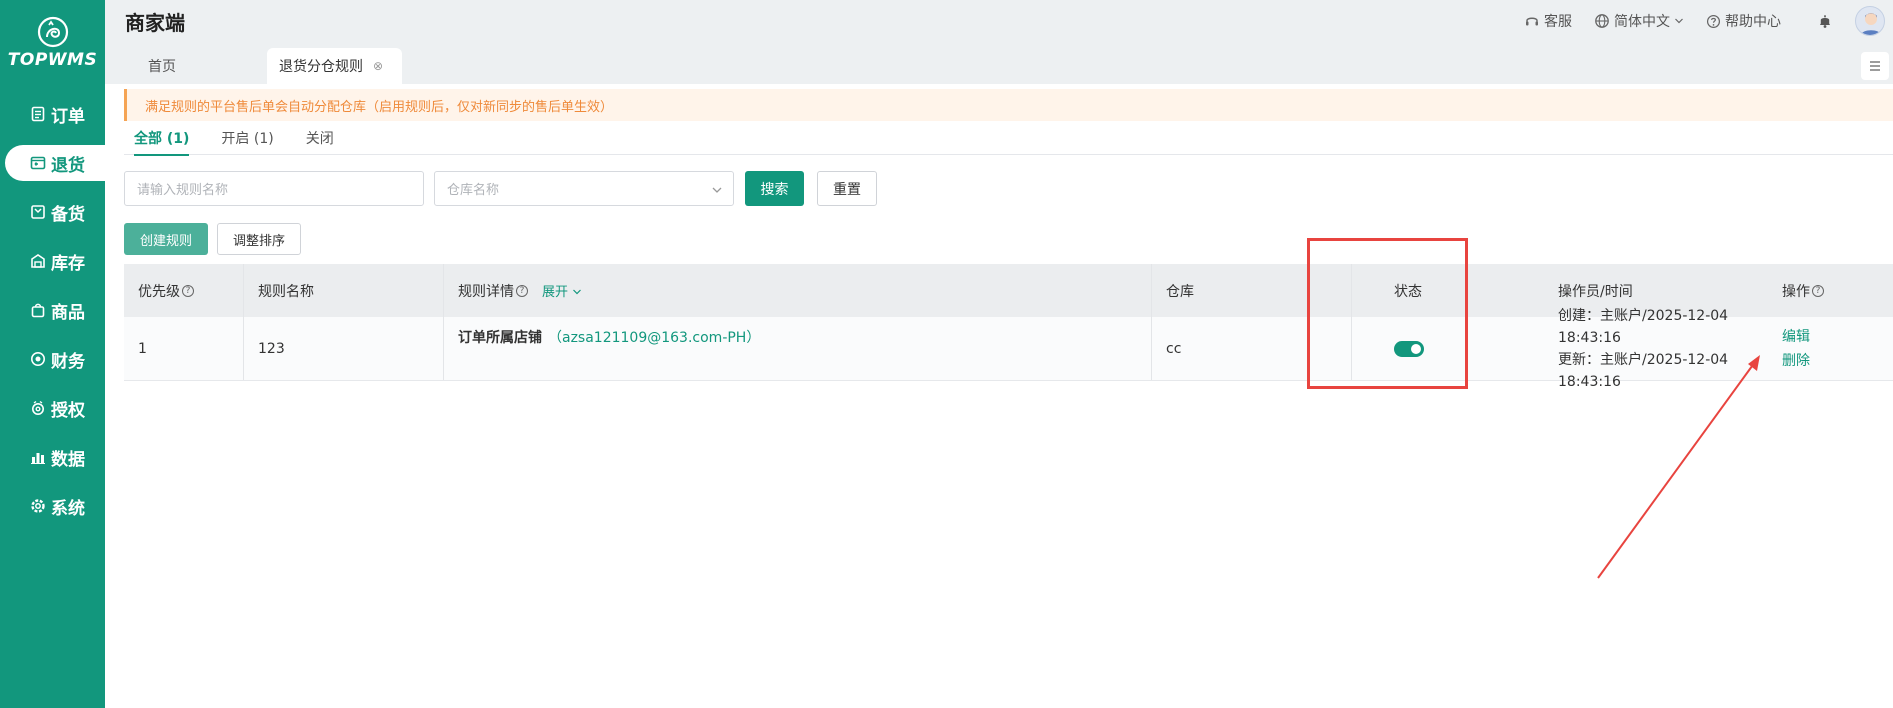  What do you see at coordinates (1408, 291) in the screenshot?
I see `header-label: 状态` at bounding box center [1408, 291].